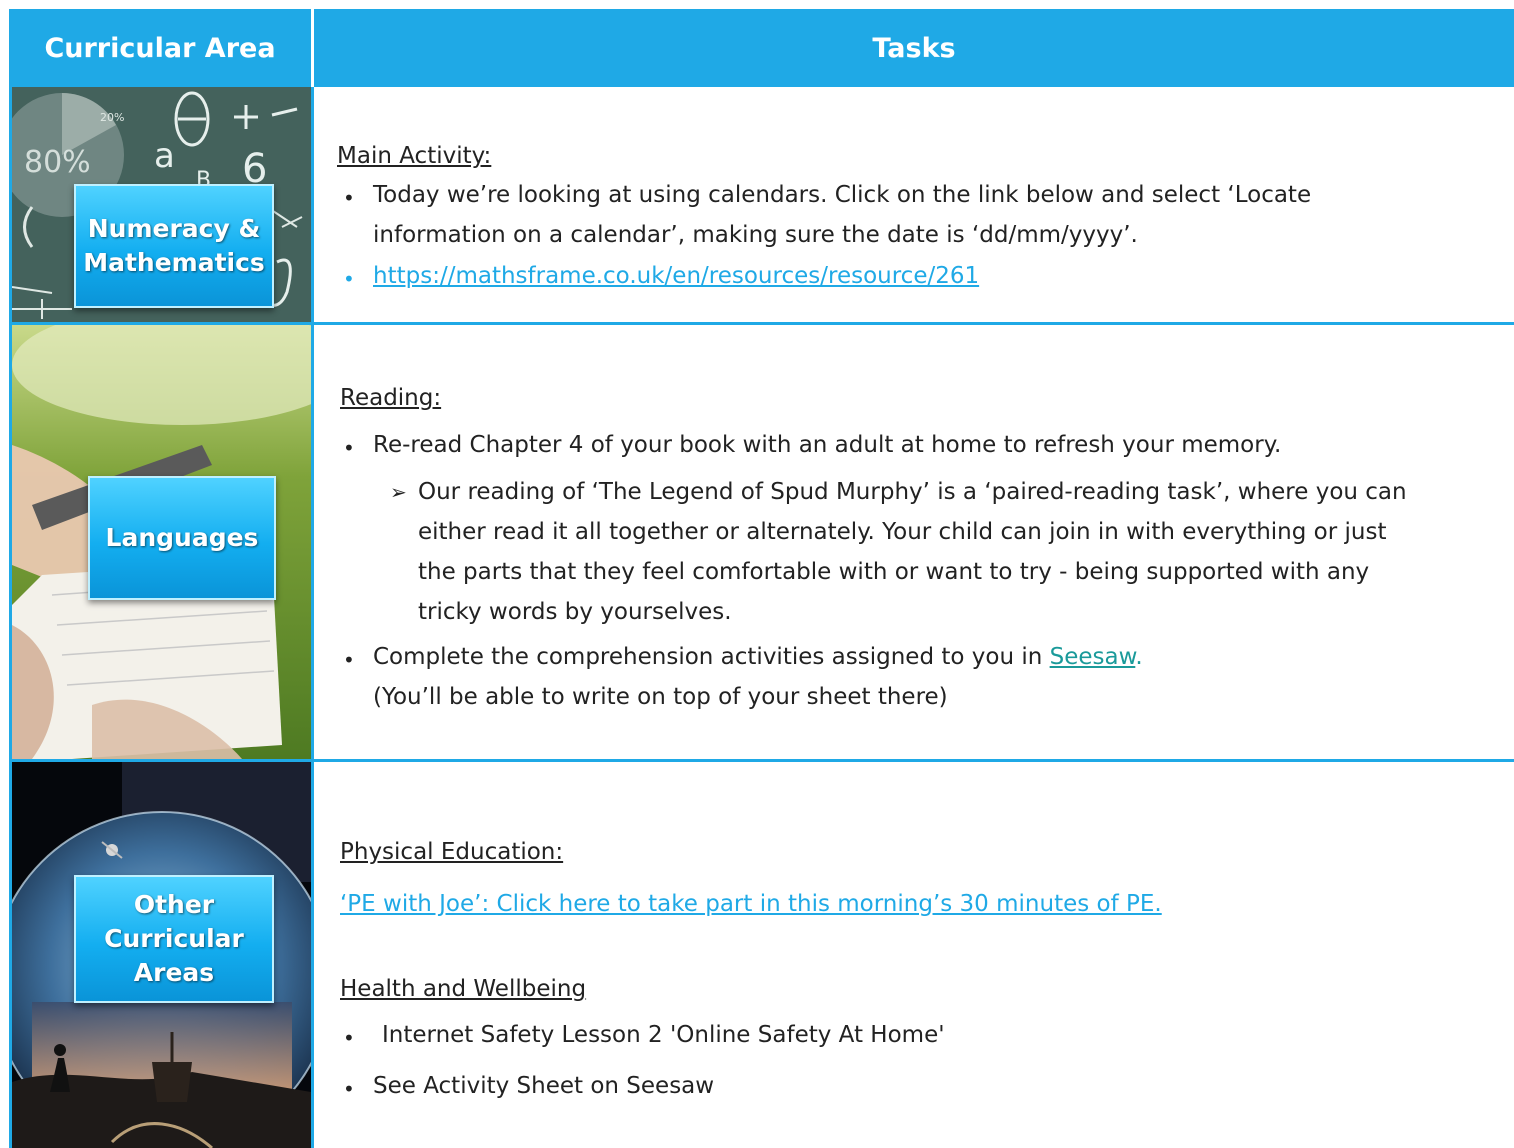 The height and width of the screenshot is (1148, 1514). What do you see at coordinates (57, 162) in the screenshot?
I see `svg-text: 80%` at bounding box center [57, 162].